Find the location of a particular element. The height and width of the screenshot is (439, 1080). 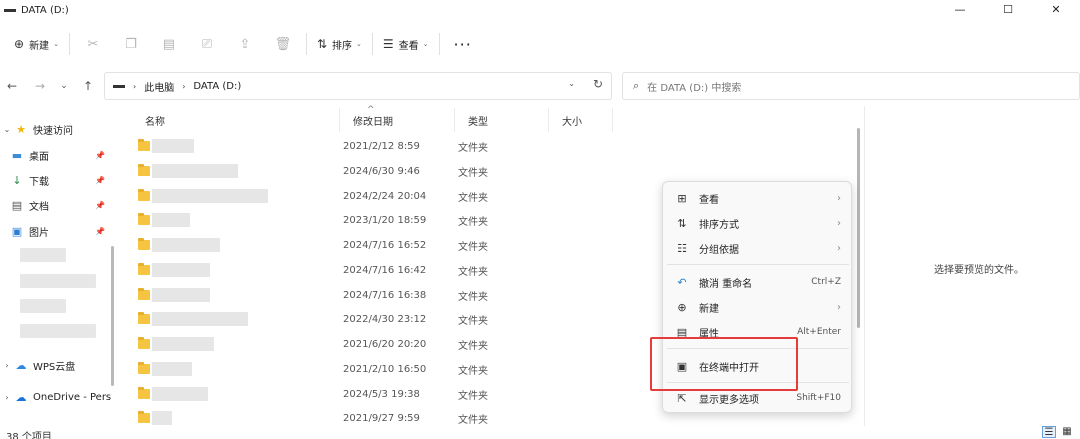

sidebar-item-wps: › ☁ WPS云盘 is located at coordinates (37, 365).